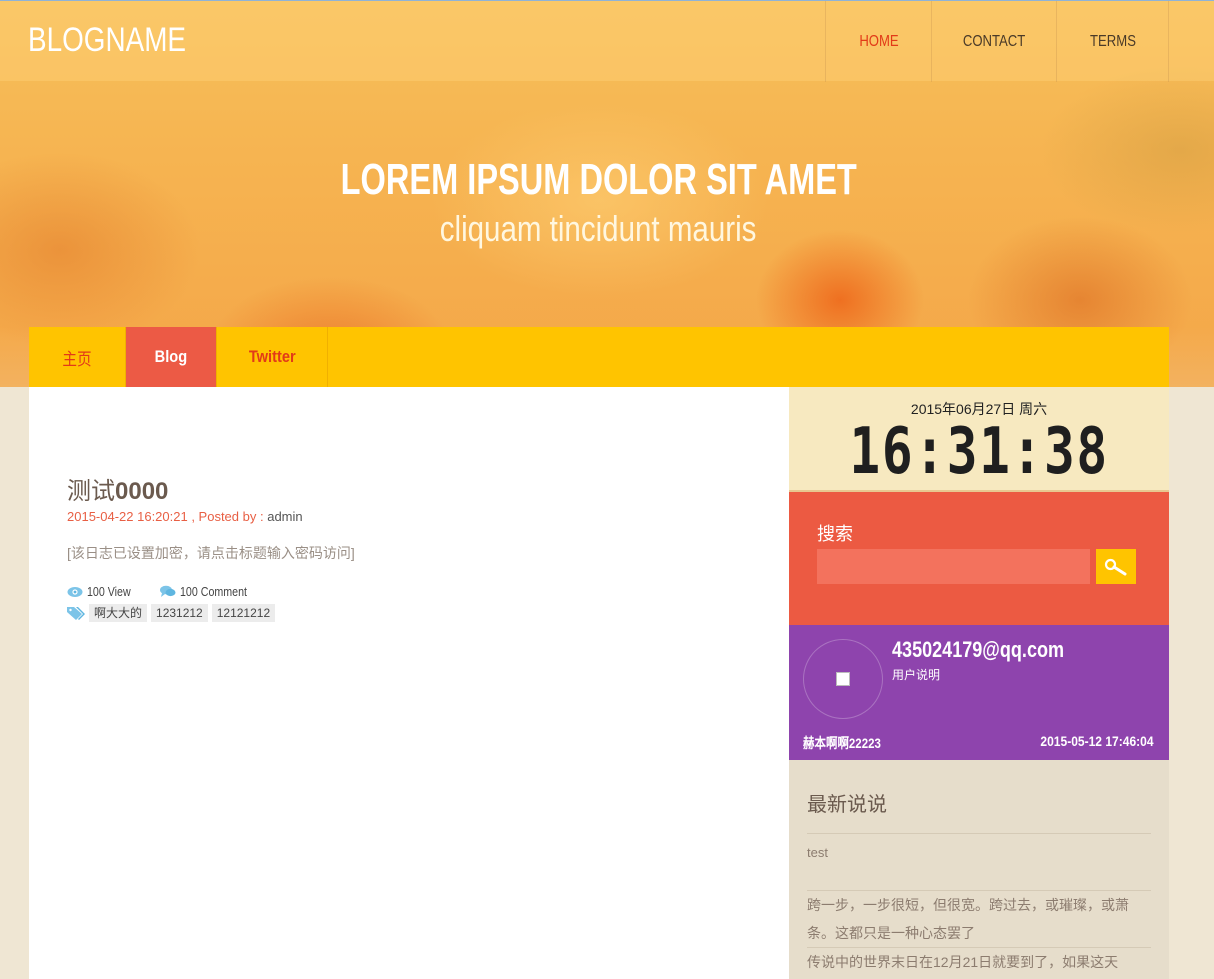  Describe the element at coordinates (14, 683) in the screenshot. I see `left-gutter` at that location.